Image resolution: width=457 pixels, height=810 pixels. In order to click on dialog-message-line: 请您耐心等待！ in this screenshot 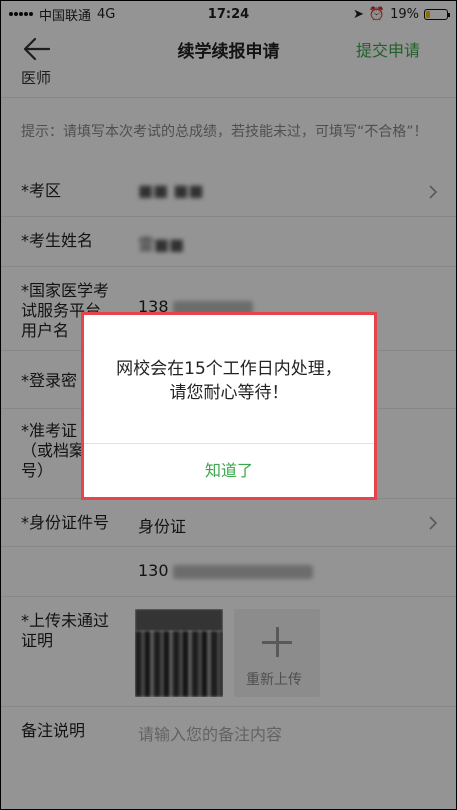, I will do `click(229, 393)`.